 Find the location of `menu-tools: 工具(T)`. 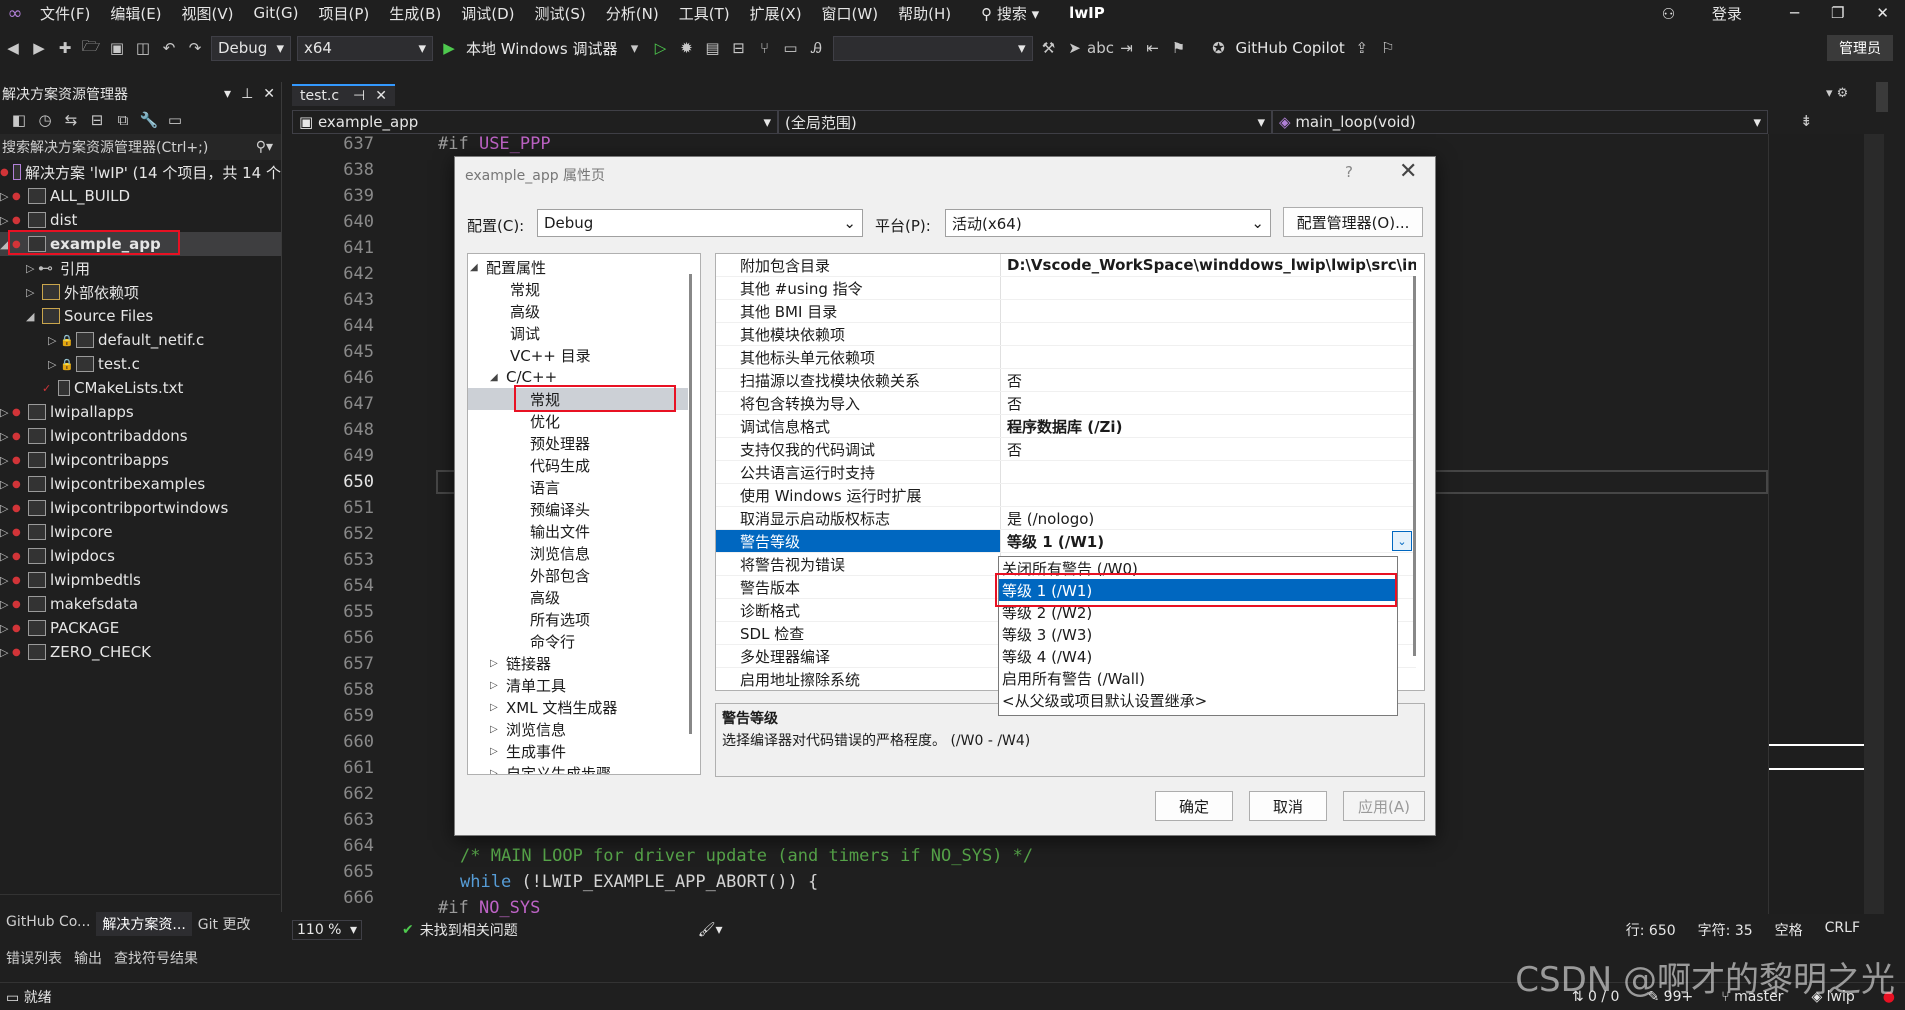

menu-tools: 工具(T) is located at coordinates (704, 13).